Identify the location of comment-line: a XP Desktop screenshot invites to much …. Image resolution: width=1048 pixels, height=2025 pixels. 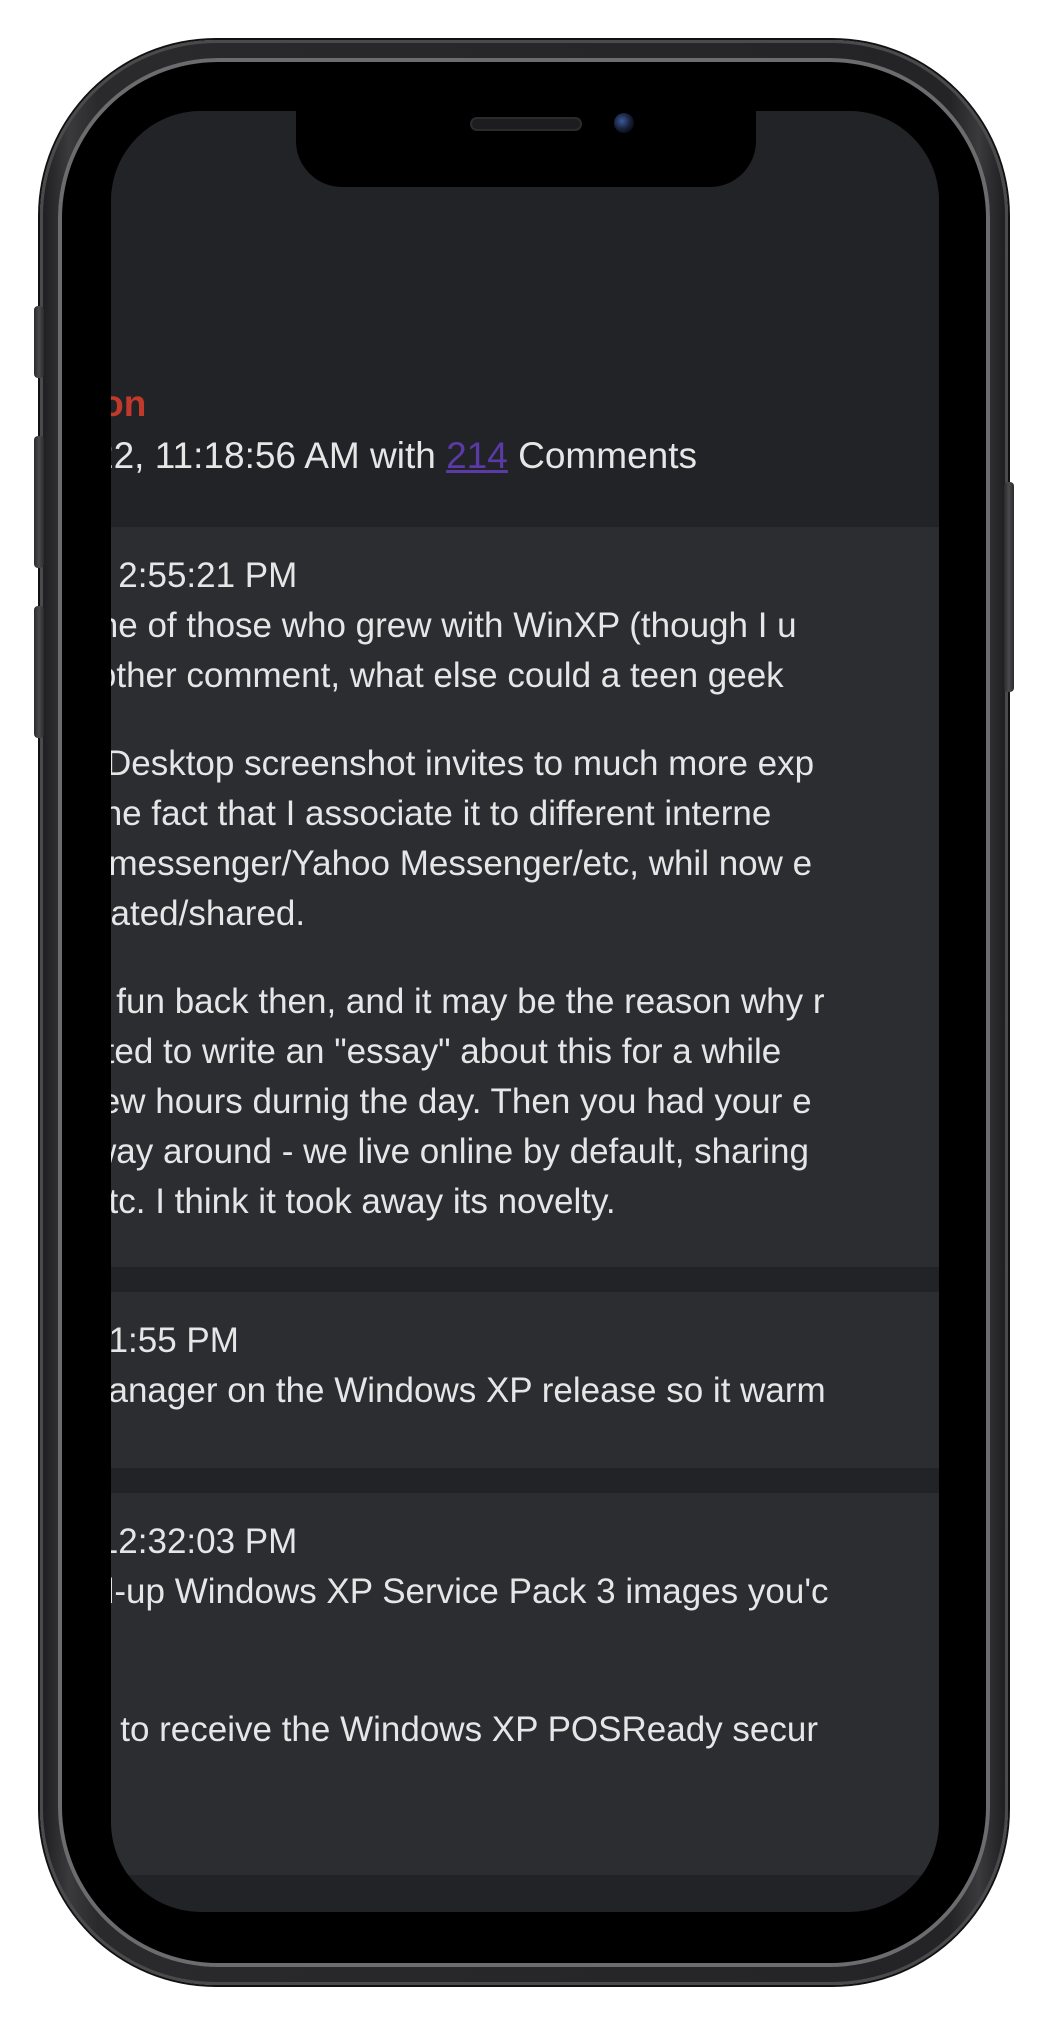
(463, 763).